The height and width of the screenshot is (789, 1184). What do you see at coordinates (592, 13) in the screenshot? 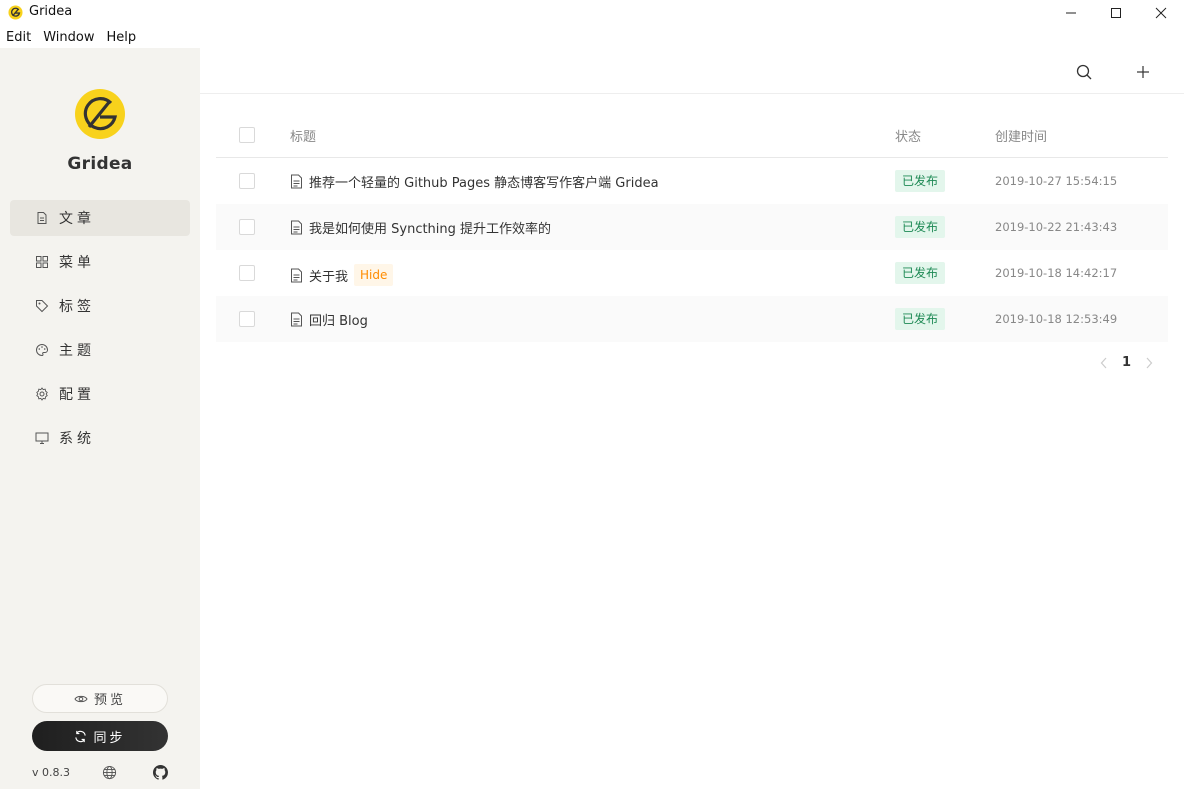
I see `title-bar: Gridea` at bounding box center [592, 13].